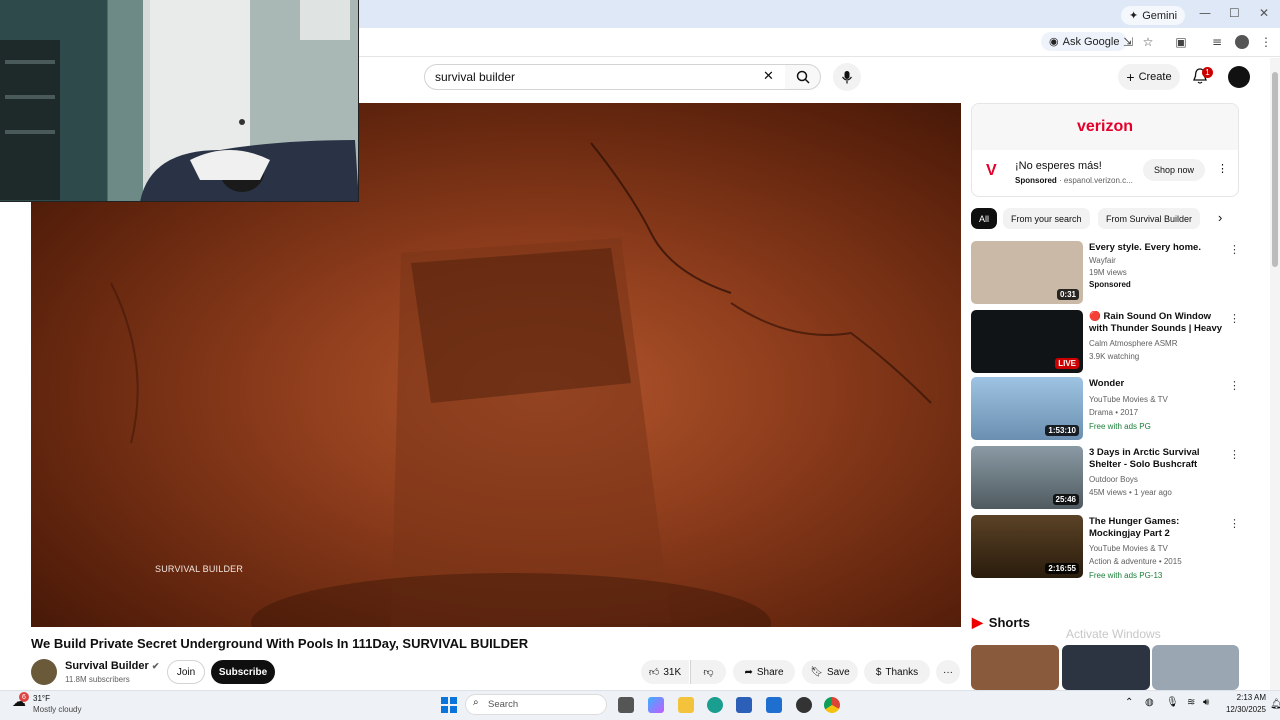  What do you see at coordinates (186, 672) in the screenshot?
I see `join-button: Join` at bounding box center [186, 672].